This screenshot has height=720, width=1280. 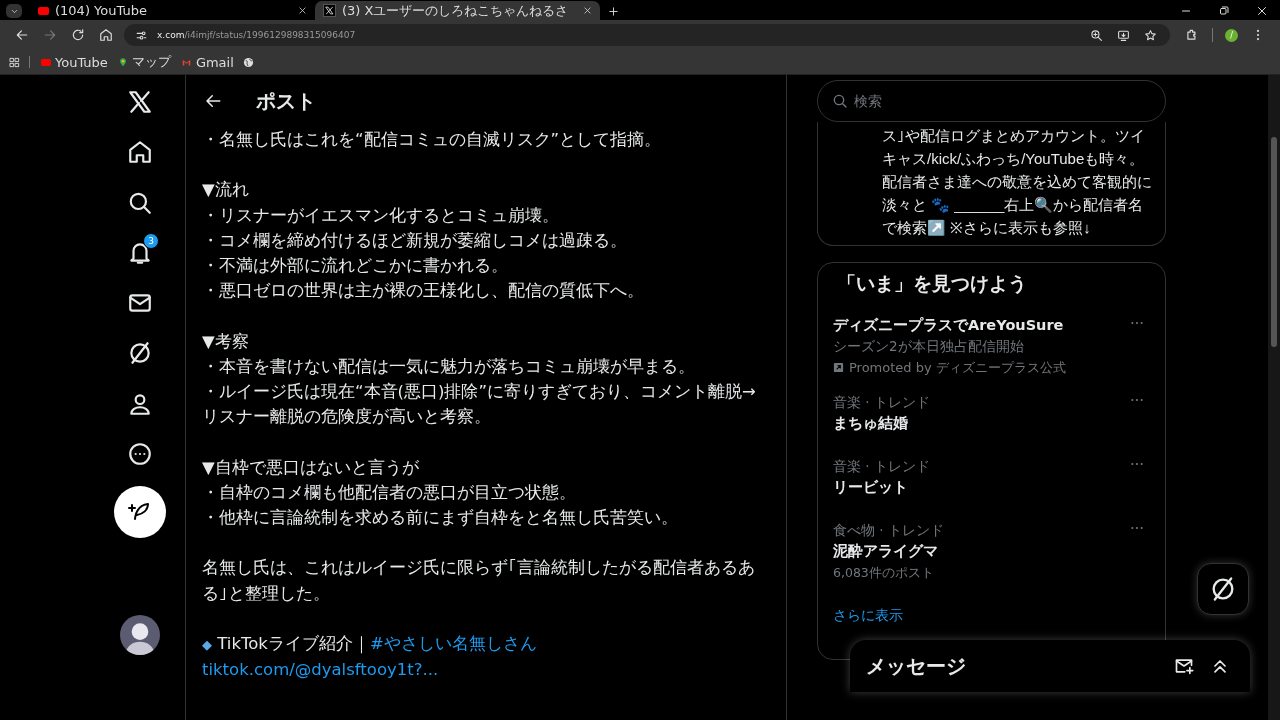 What do you see at coordinates (991, 413) in the screenshot?
I see `trend-item: 音楽 · トレンド まちゅ結婚` at bounding box center [991, 413].